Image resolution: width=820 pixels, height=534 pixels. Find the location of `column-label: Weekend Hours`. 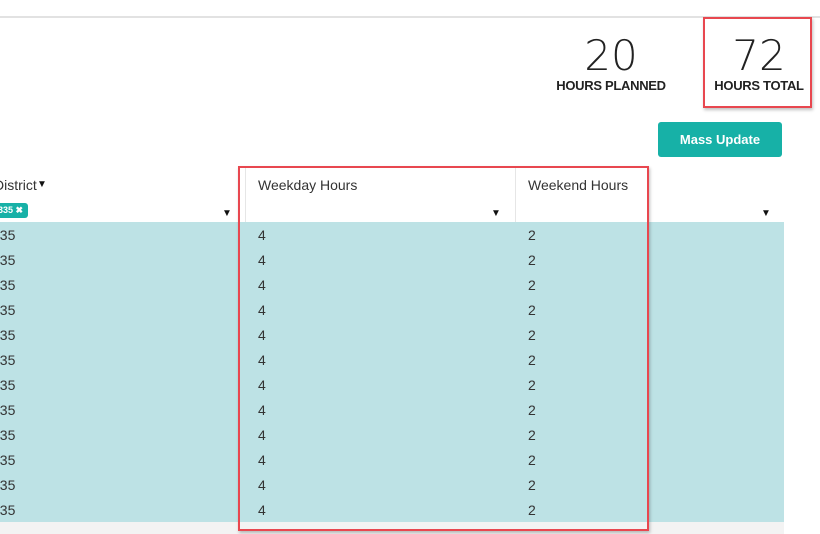

column-label: Weekend Hours is located at coordinates (578, 185).